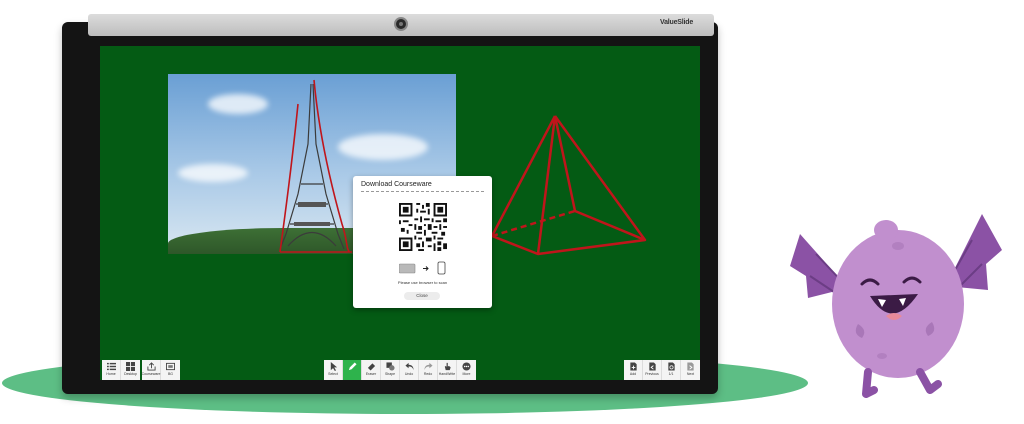 The height and width of the screenshot is (424, 1024). Describe the element at coordinates (447, 374) in the screenshot. I see `toolbar-label: HandWrite` at that location.